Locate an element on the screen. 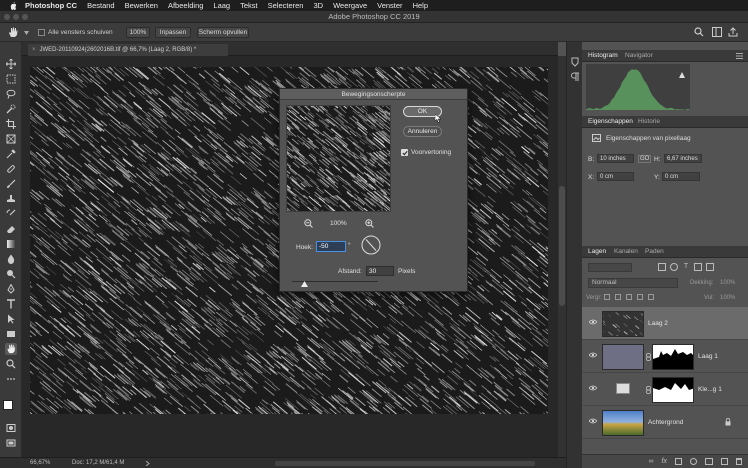 This screenshot has width=748, height=468. share-icon is located at coordinates (733, 32).